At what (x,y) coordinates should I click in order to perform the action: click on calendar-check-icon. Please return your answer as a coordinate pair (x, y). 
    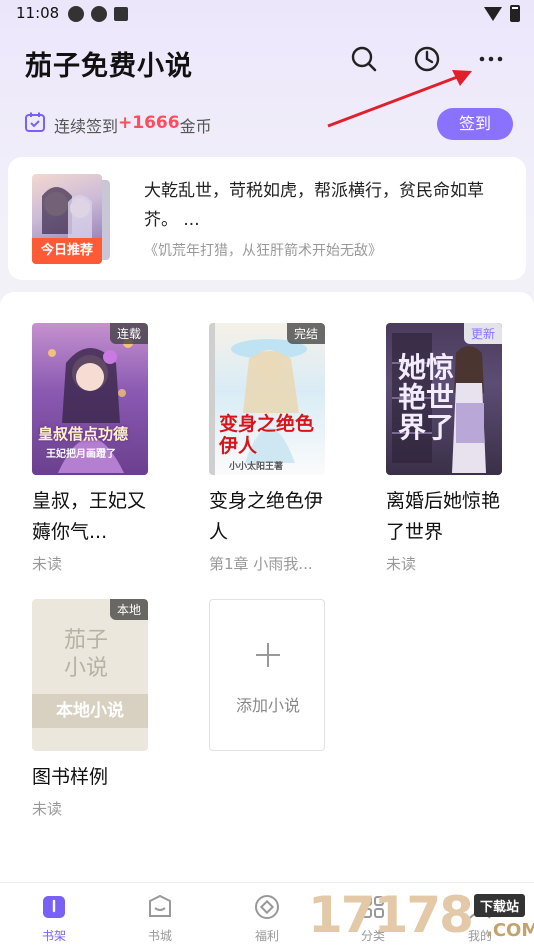
    Looking at the image, I should click on (35, 122).